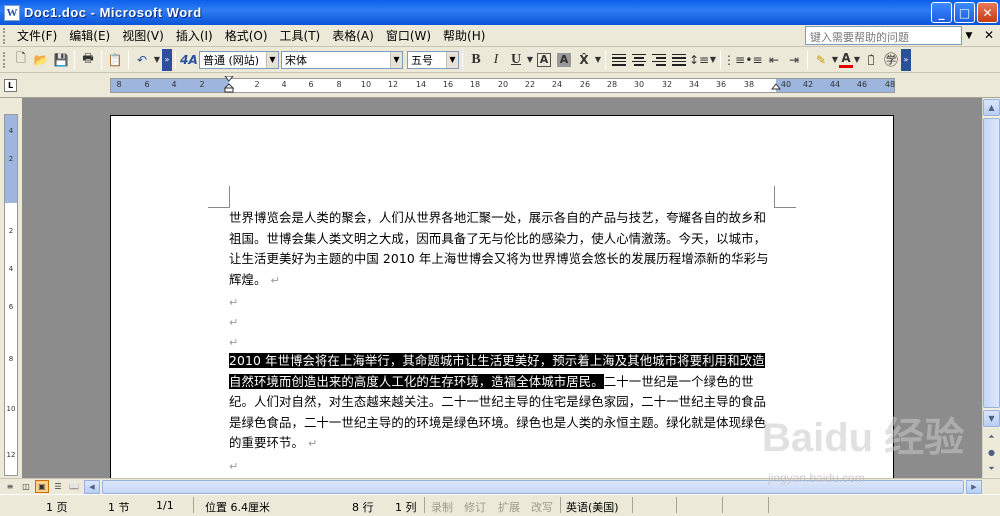 The image size is (1000, 516). Describe the element at coordinates (857, 60) in the screenshot. I see `font-color-dropdown-icon: ▼` at that location.